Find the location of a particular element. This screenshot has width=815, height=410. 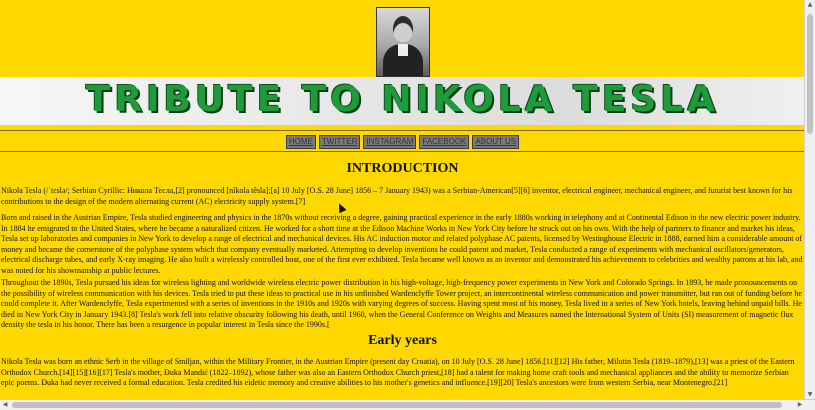

vertical-scroll-thumb is located at coordinates (810, 74).